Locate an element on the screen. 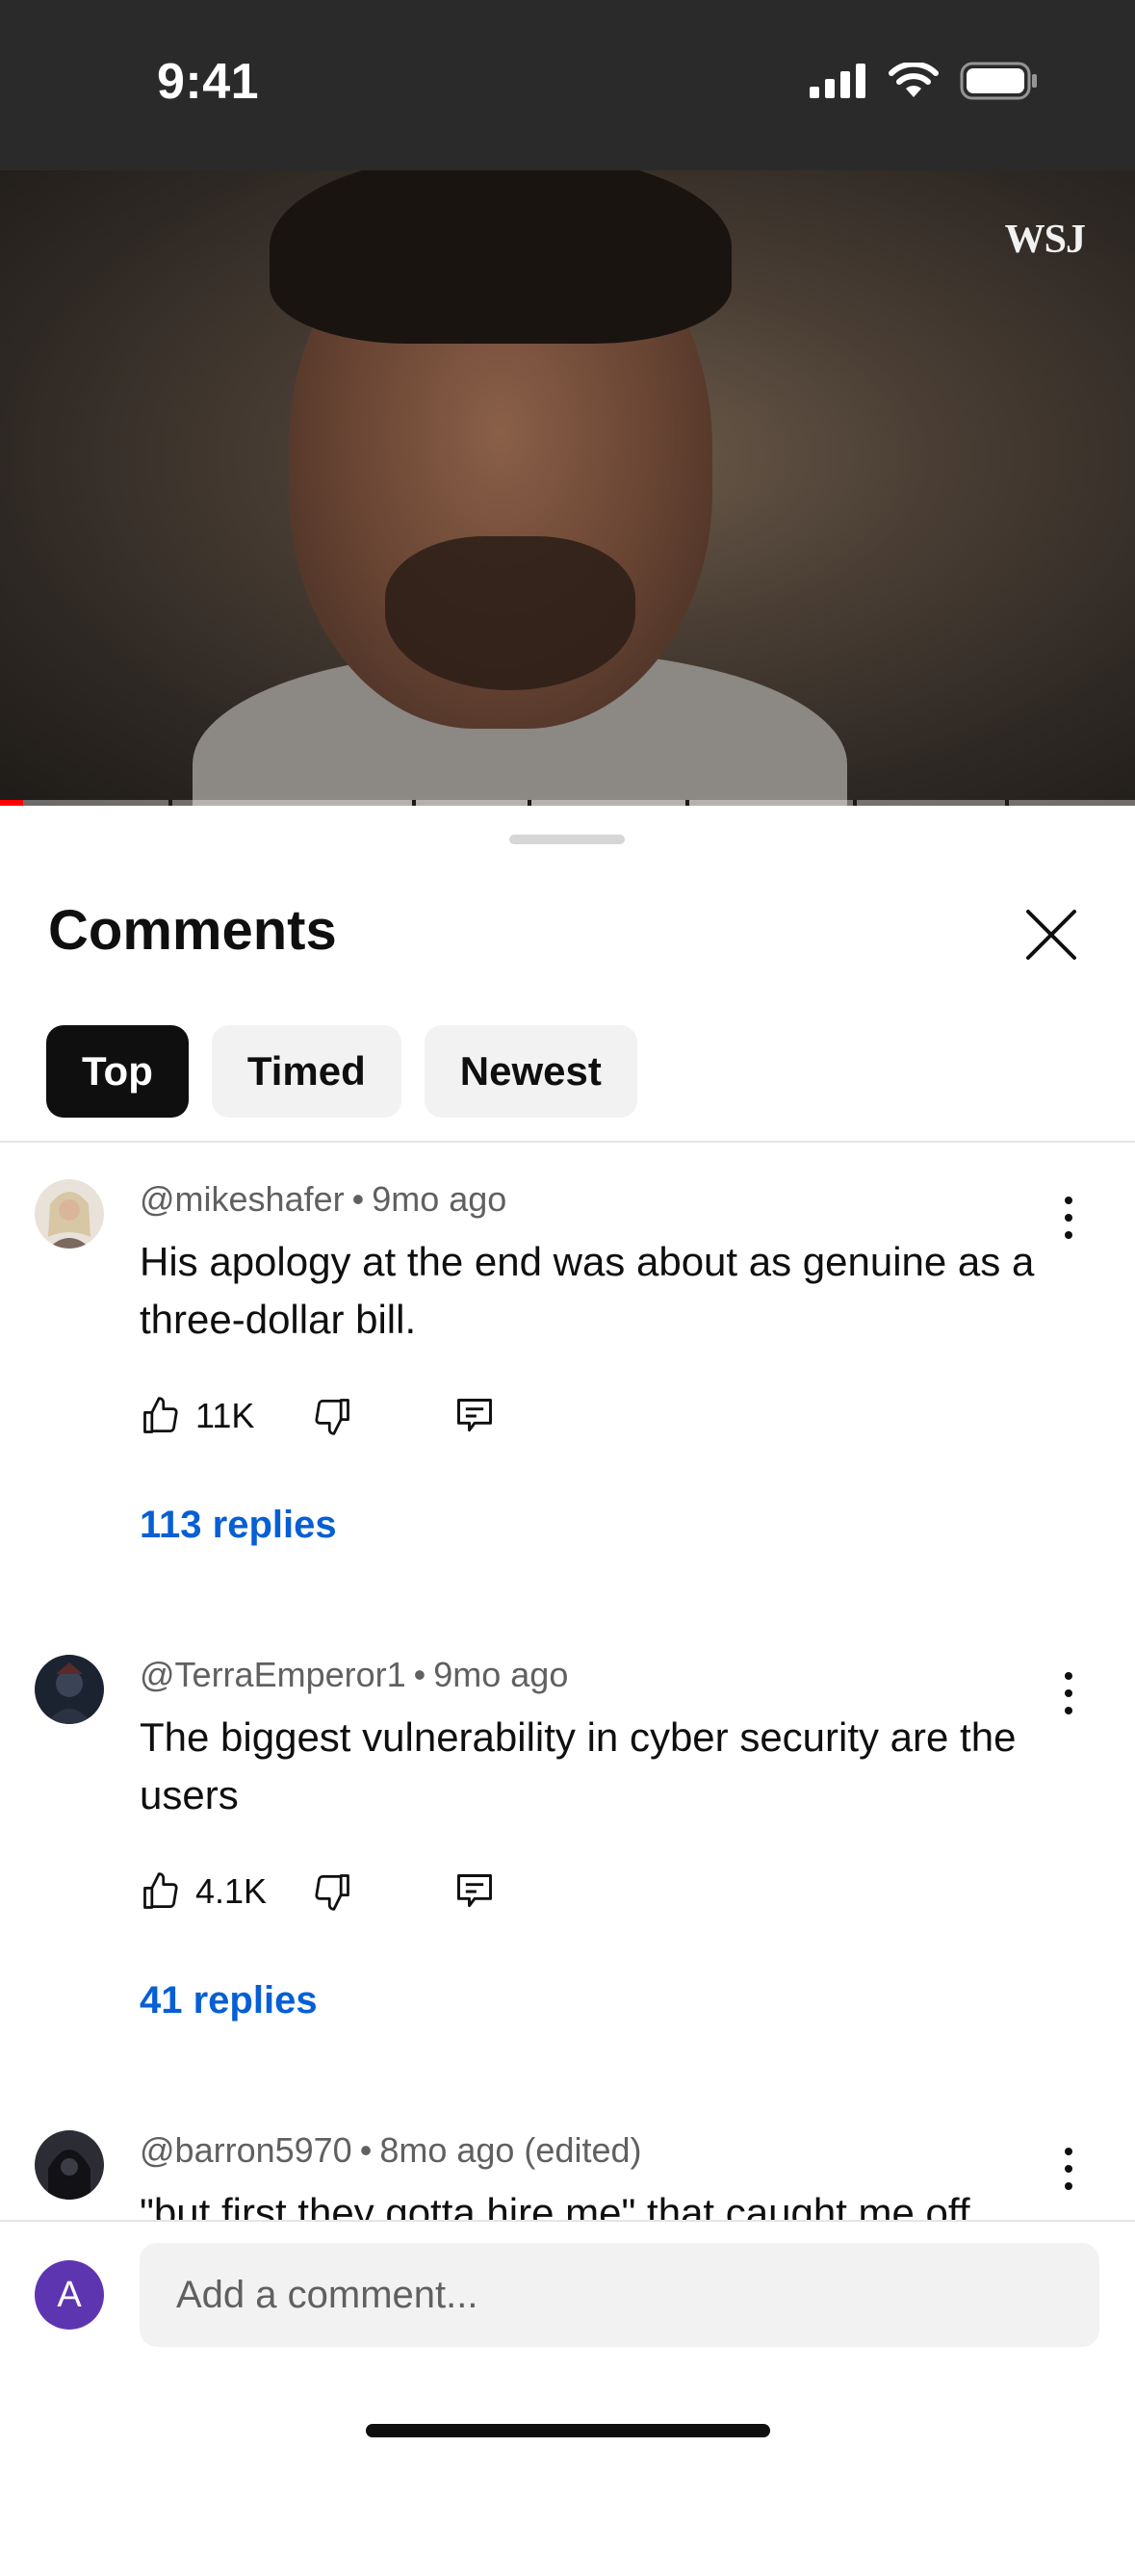  current-user-avatar: A is located at coordinates (69, 2295).